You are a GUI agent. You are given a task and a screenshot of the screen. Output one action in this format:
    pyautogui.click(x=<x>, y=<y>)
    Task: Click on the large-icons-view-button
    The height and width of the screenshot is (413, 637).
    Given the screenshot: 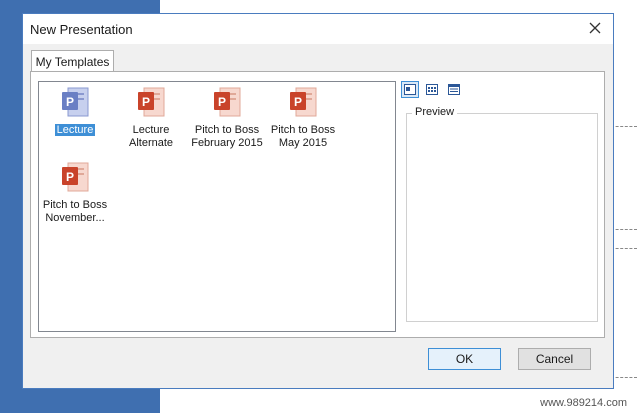 What is the action you would take?
    pyautogui.click(x=410, y=89)
    